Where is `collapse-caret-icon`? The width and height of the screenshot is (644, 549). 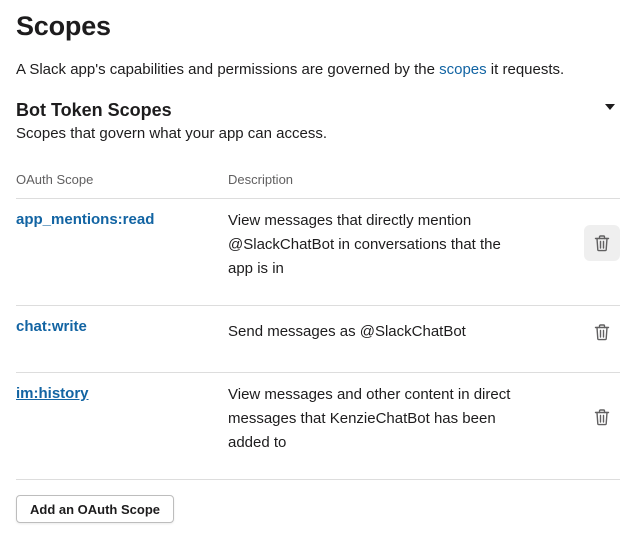
collapse-caret-icon is located at coordinates (610, 107).